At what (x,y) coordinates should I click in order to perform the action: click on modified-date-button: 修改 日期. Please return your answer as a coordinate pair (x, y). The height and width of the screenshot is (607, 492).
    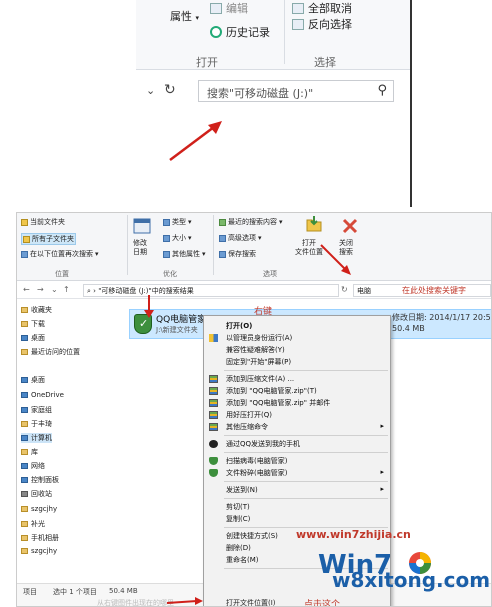
    Looking at the image, I should click on (140, 248).